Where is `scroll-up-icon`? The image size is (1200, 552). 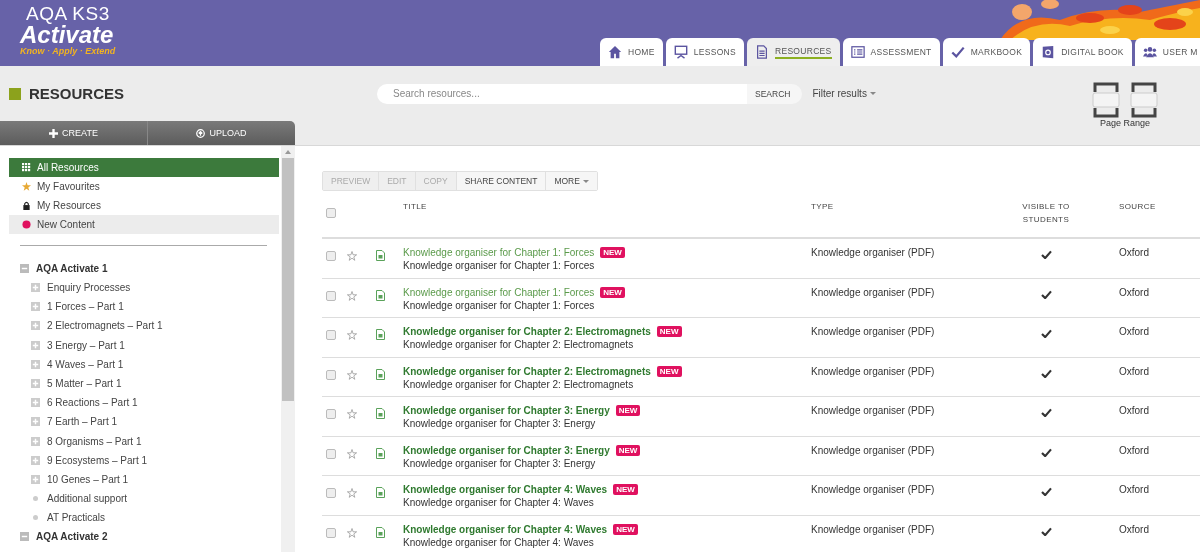 scroll-up-icon is located at coordinates (288, 152).